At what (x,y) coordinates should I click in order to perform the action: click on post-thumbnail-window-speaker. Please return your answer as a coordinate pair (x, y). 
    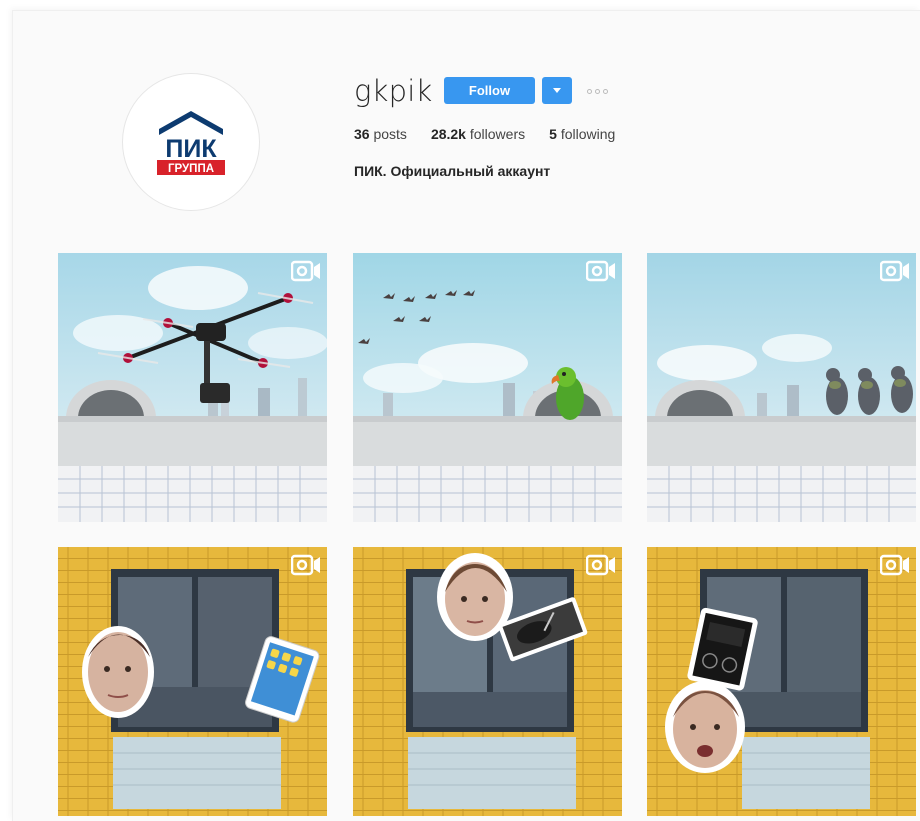
    Looking at the image, I should click on (781, 681).